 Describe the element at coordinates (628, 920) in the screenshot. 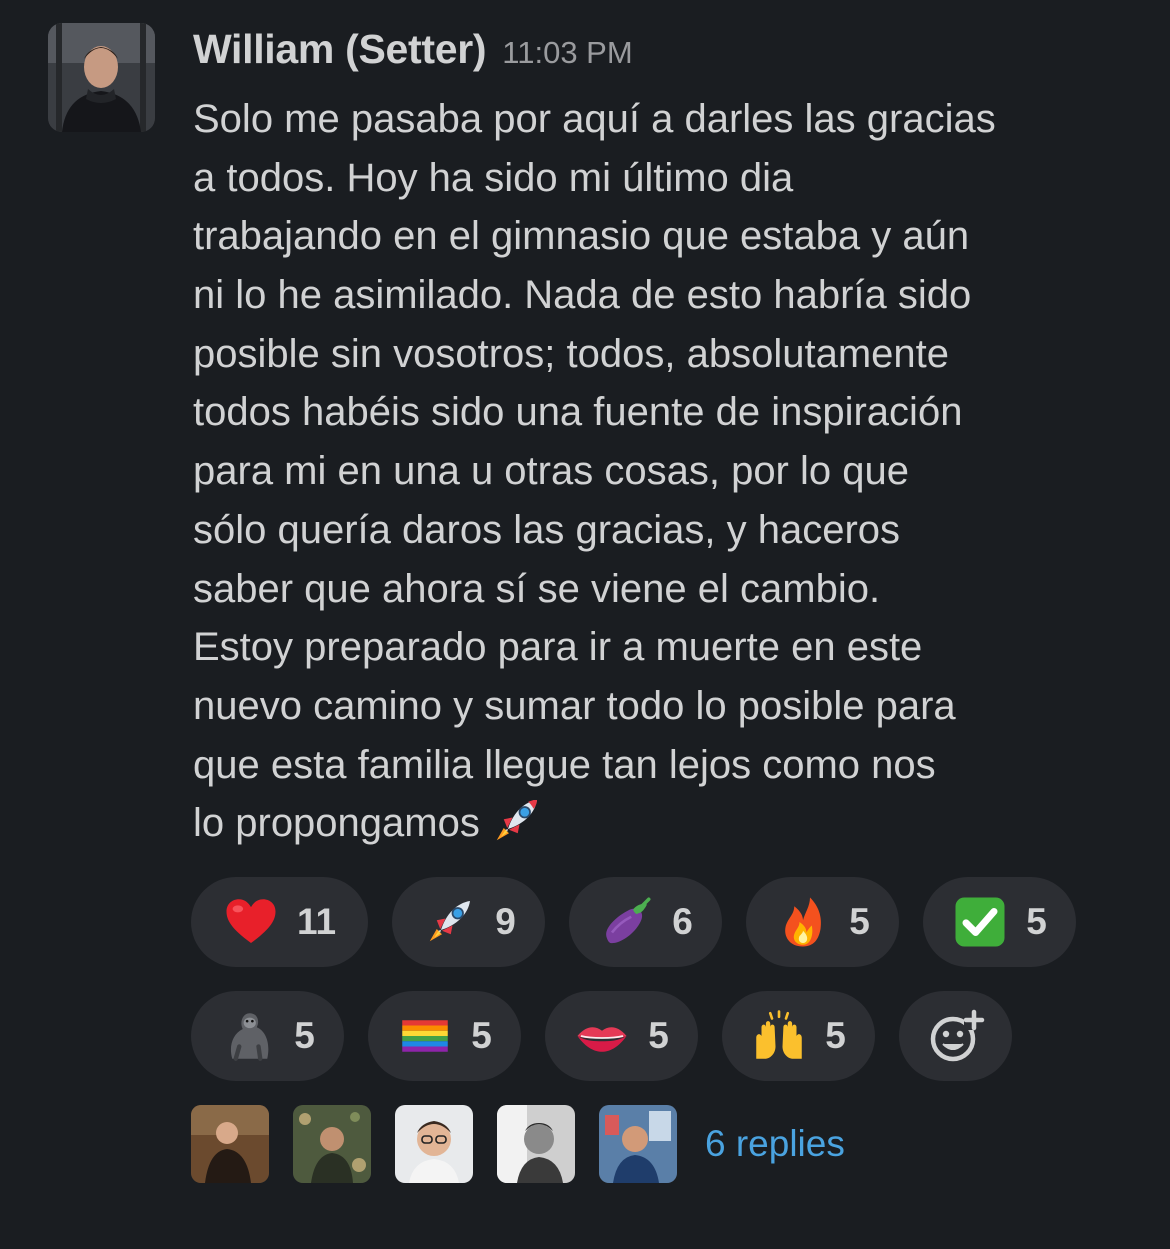

I see `eggplant-icon` at that location.